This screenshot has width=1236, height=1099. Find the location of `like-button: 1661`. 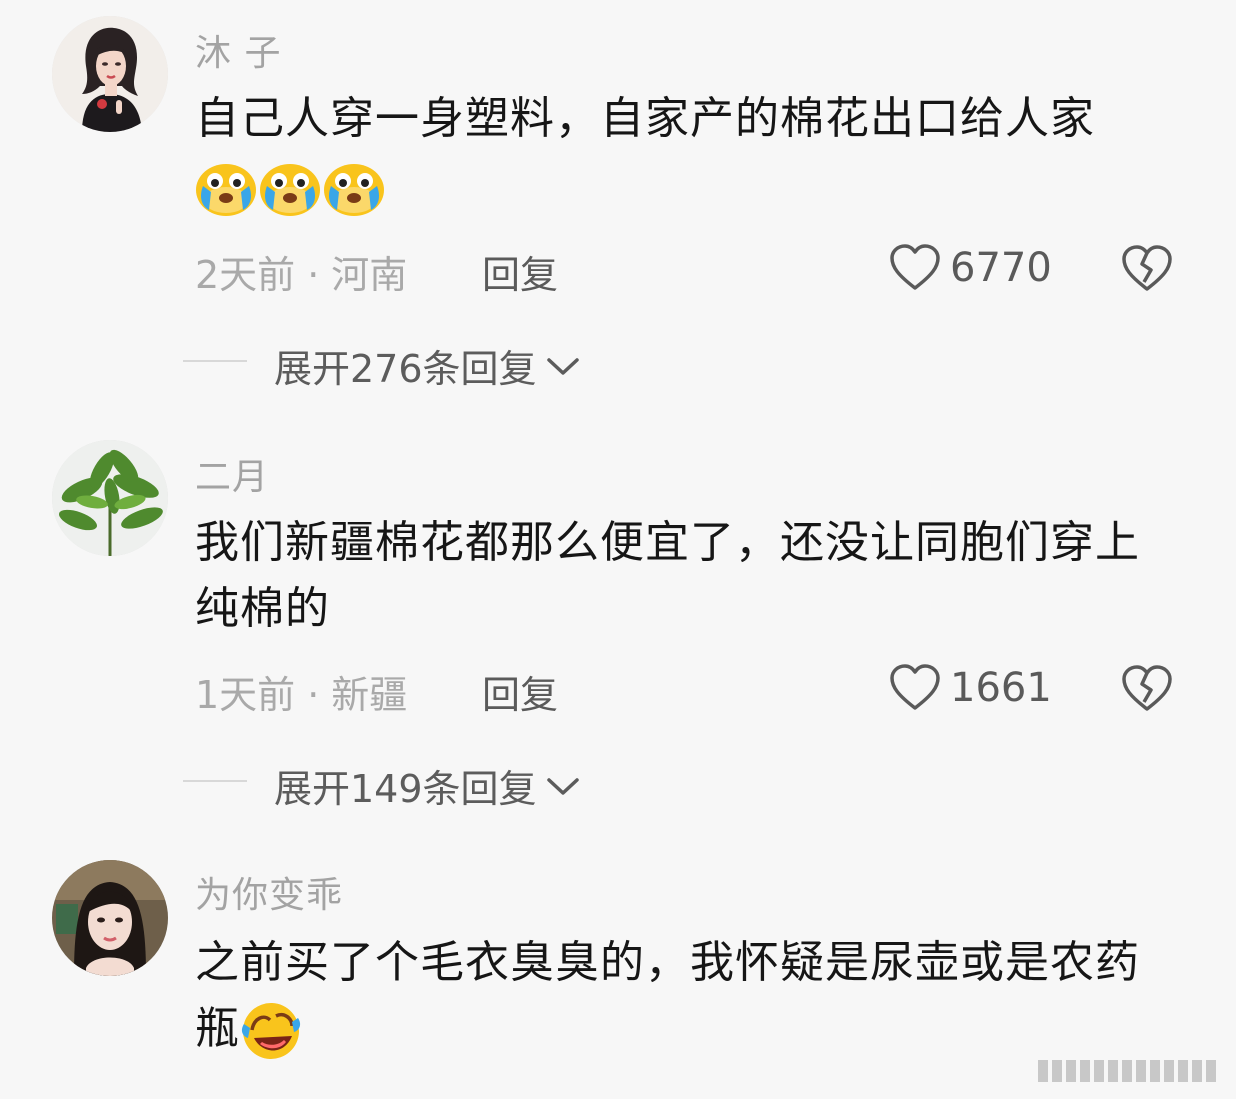

like-button: 1661 is located at coordinates (970, 688).